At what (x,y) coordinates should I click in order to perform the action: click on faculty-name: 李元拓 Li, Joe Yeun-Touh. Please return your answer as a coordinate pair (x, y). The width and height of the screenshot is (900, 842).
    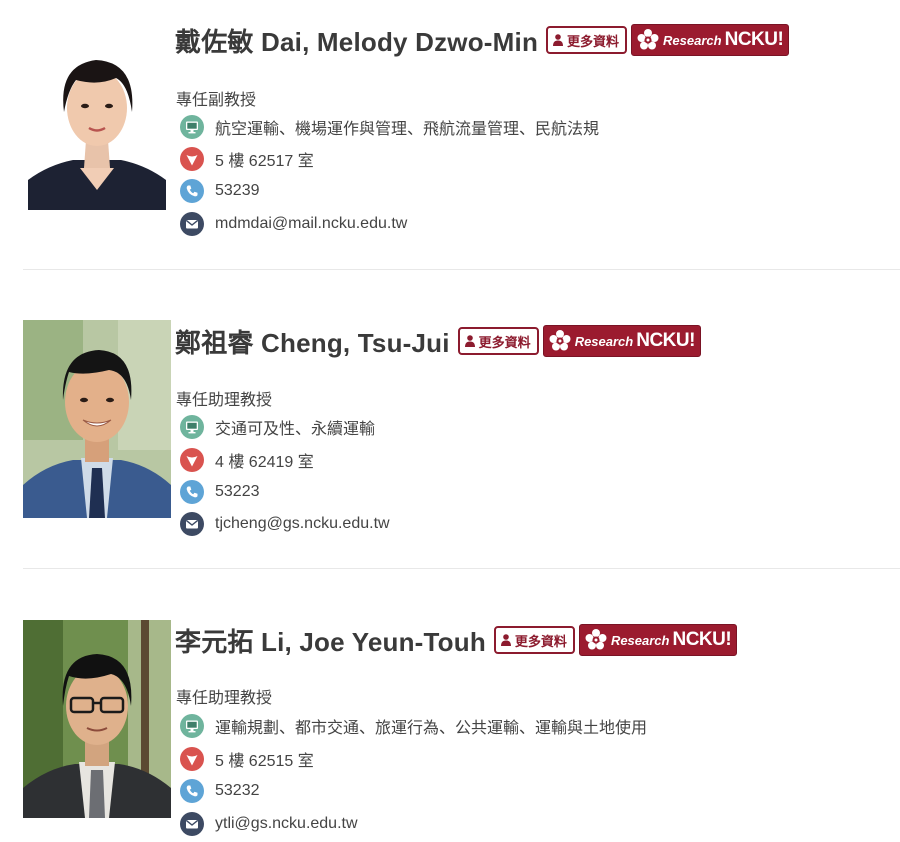
    Looking at the image, I should click on (330, 641).